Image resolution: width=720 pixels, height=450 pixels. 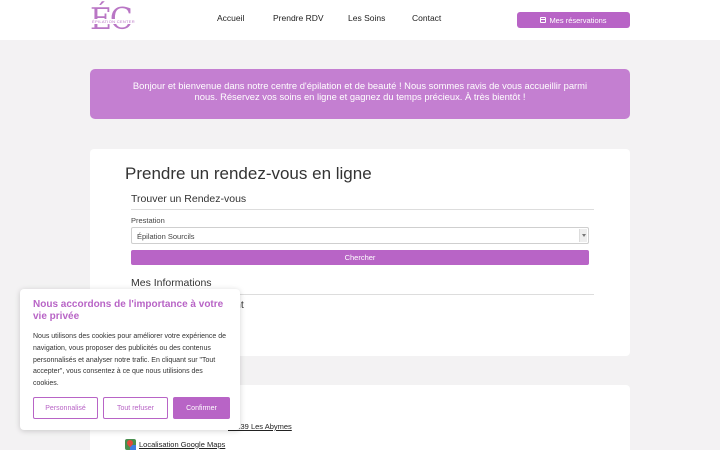 I want to click on page-title: Prendre un rendez-vous en ligne, so click(x=248, y=173).